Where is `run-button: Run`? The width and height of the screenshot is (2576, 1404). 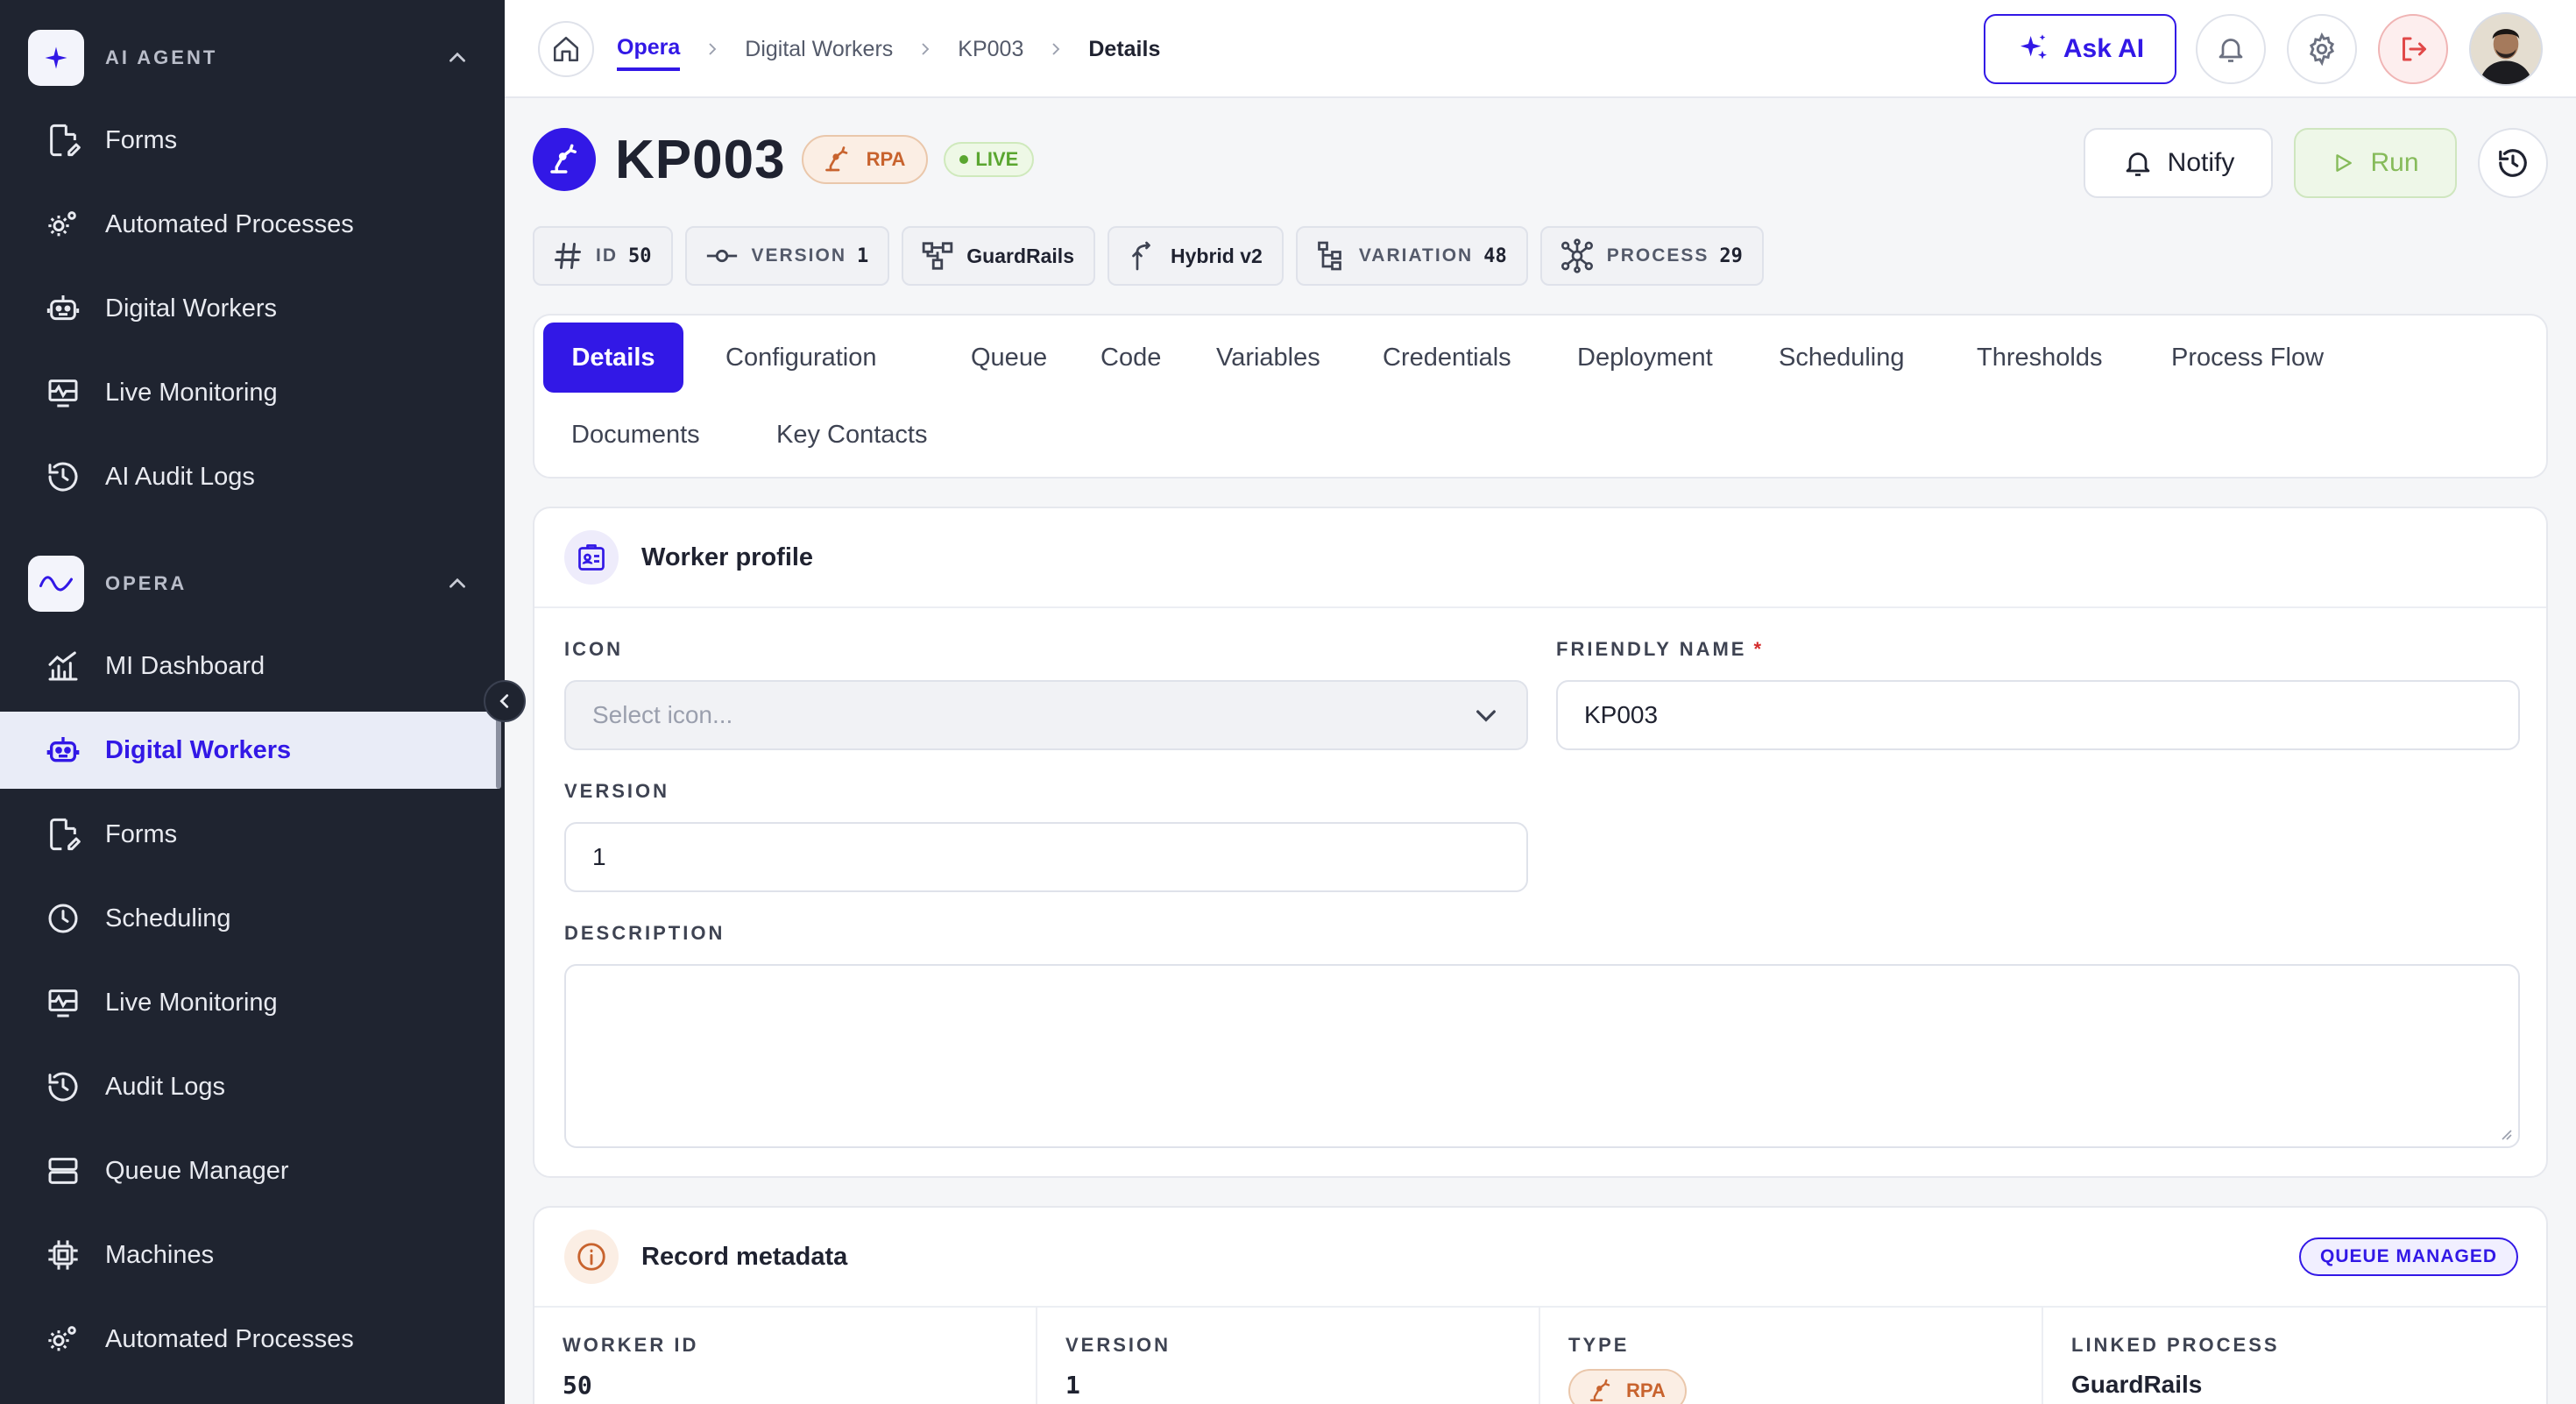 run-button: Run is located at coordinates (2375, 163).